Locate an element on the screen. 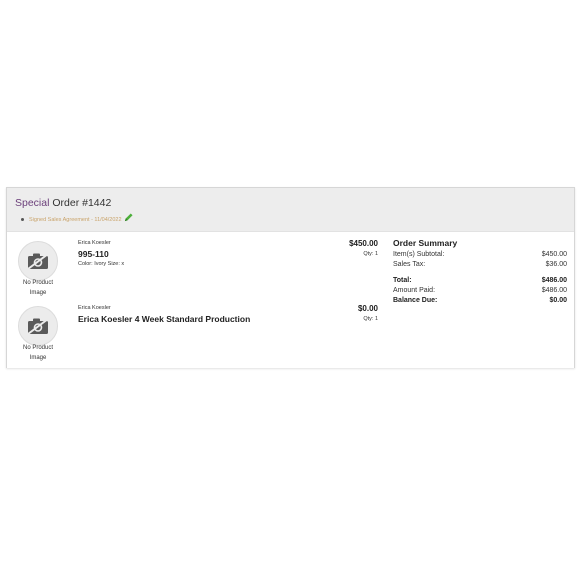 Image resolution: width=580 pixels, height=580 pixels. pencil-icon is located at coordinates (128, 217).